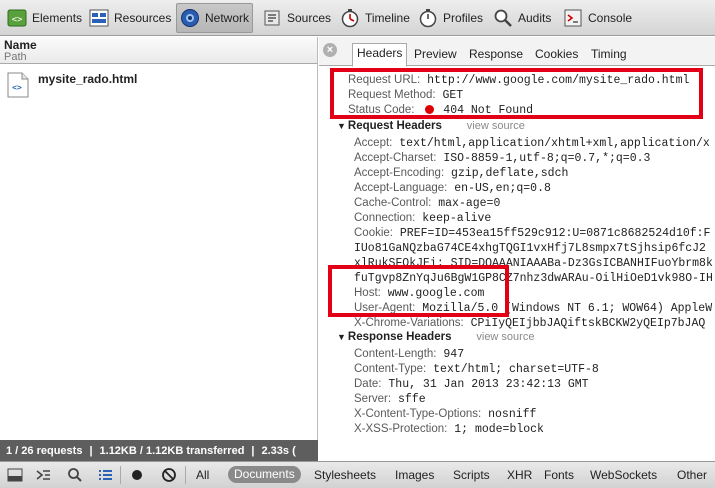  Describe the element at coordinates (502, 188) in the screenshot. I see `header-value: en-US,en;q=0.8` at that location.